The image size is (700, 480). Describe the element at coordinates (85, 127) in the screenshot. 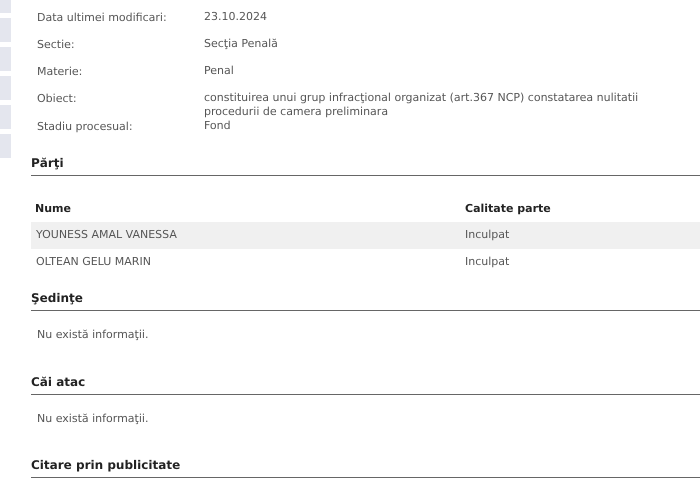

I see `field-label: Stadiu procesual:` at that location.